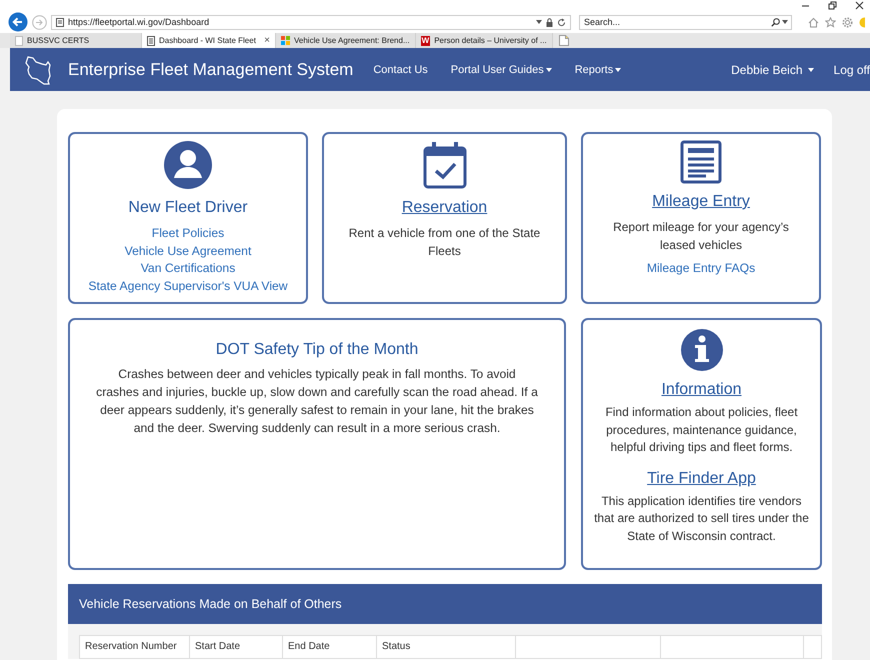 Image resolution: width=870 pixels, height=660 pixels. Describe the element at coordinates (598, 70) in the screenshot. I see `nav-link: Reports` at that location.